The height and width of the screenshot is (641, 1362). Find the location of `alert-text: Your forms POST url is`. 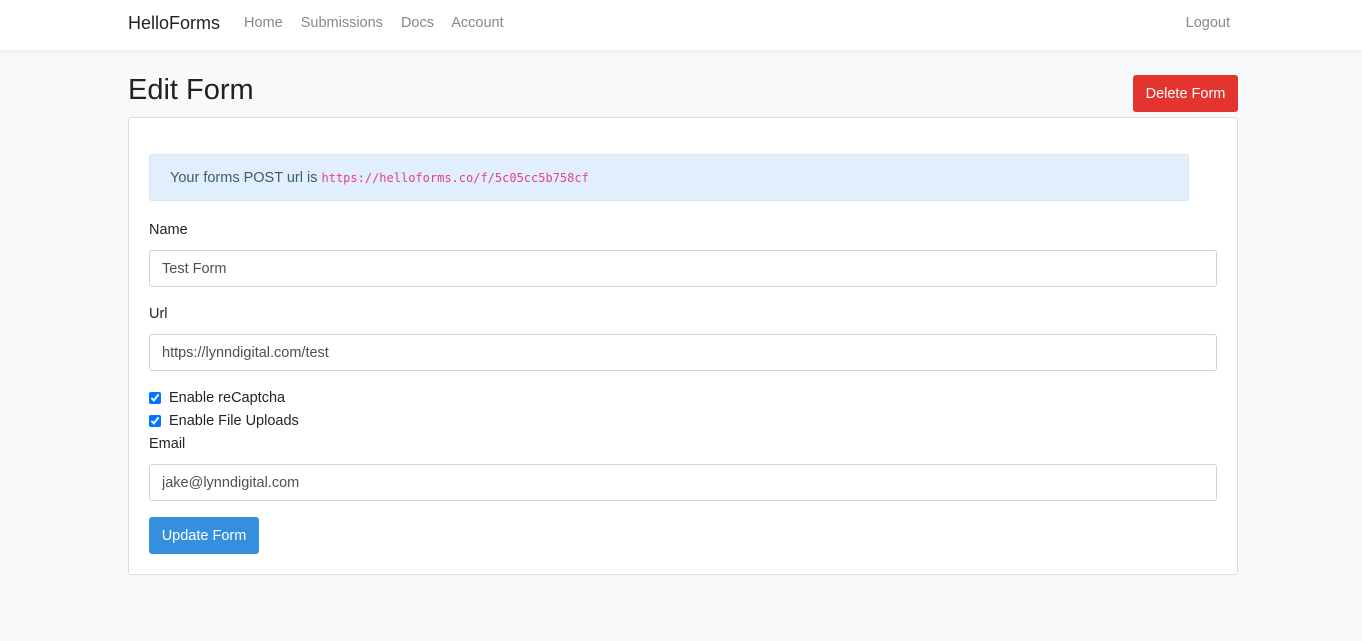

alert-text: Your forms POST url is is located at coordinates (246, 178).